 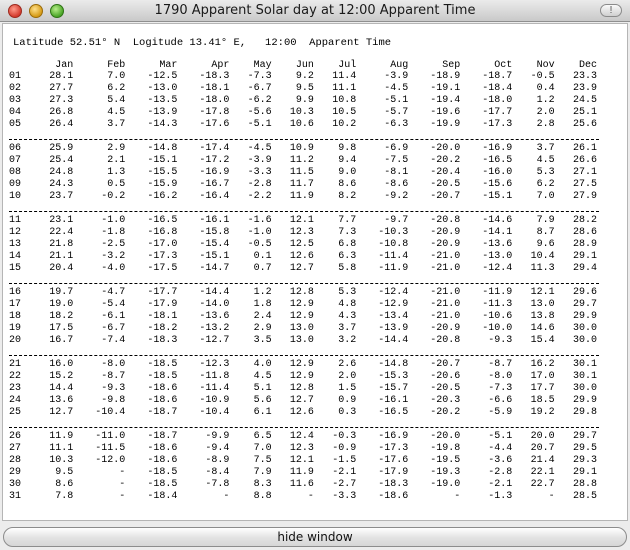 I want to click on value-cell: -18.5, so click(x=162, y=484).